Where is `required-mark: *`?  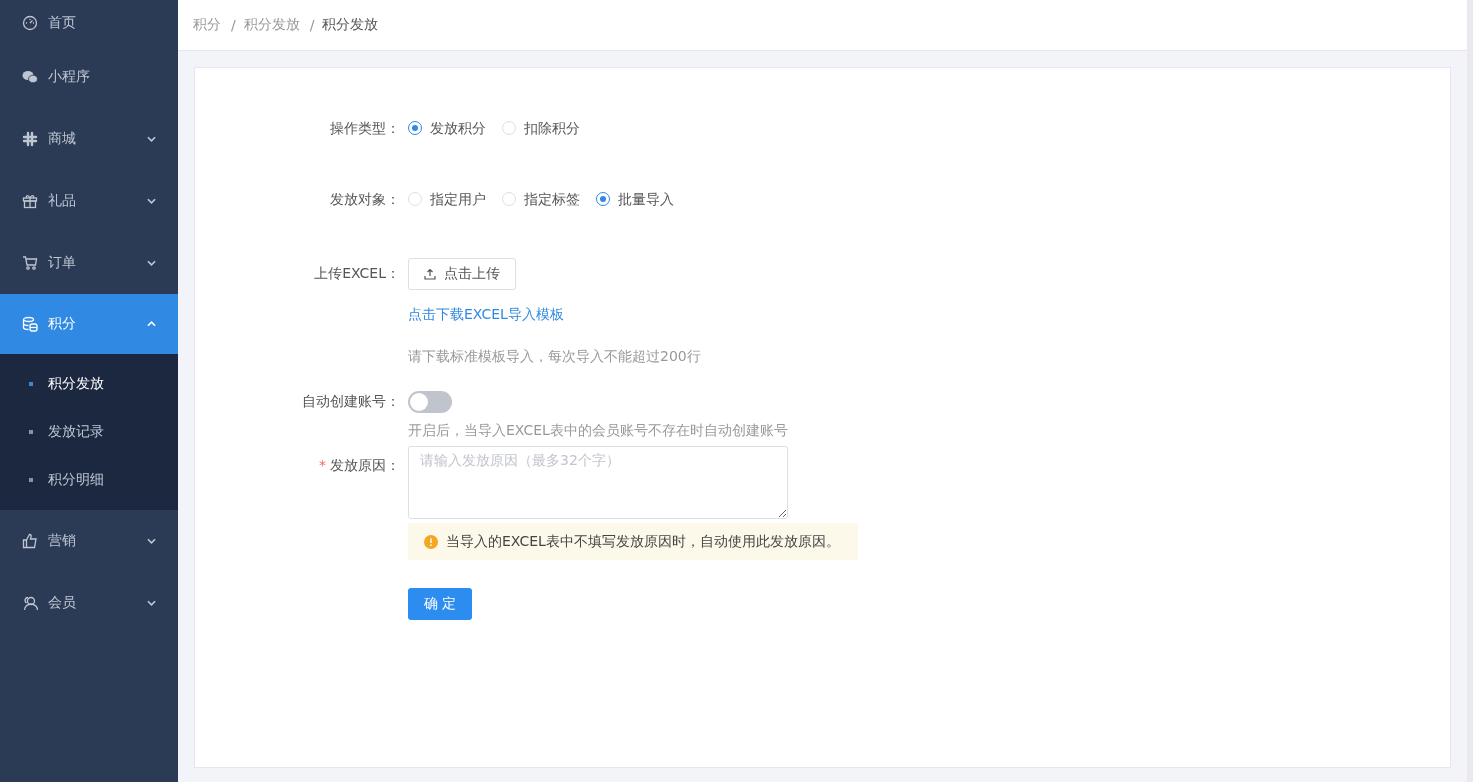 required-mark: * is located at coordinates (322, 465).